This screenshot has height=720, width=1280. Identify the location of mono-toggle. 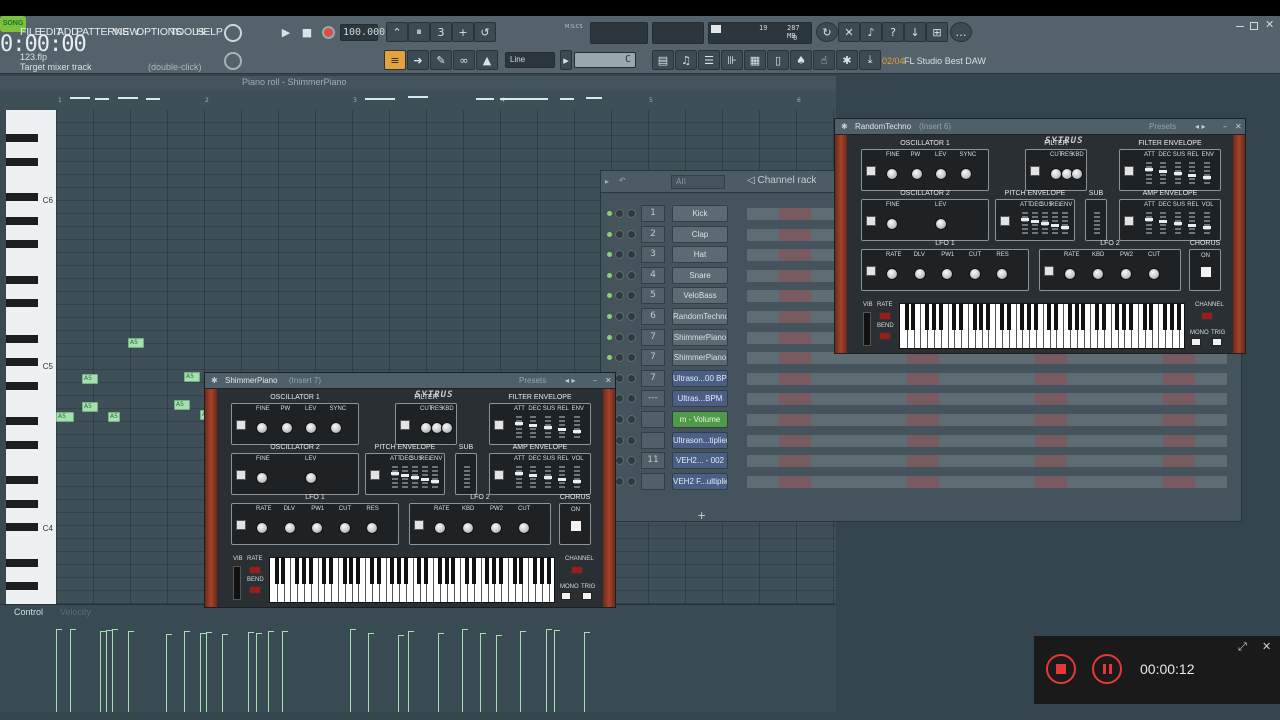
(1196, 342).